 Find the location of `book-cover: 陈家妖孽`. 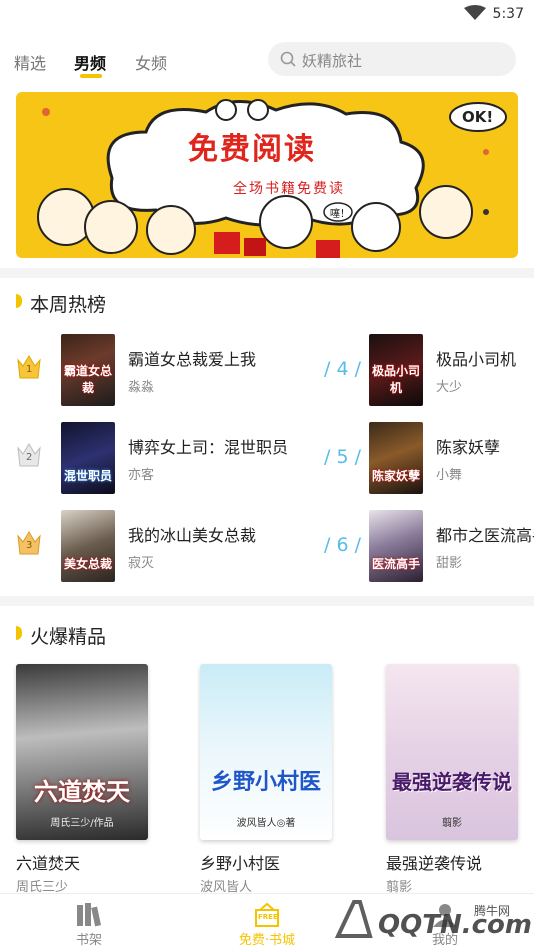

book-cover: 陈家妖孽 is located at coordinates (396, 458).